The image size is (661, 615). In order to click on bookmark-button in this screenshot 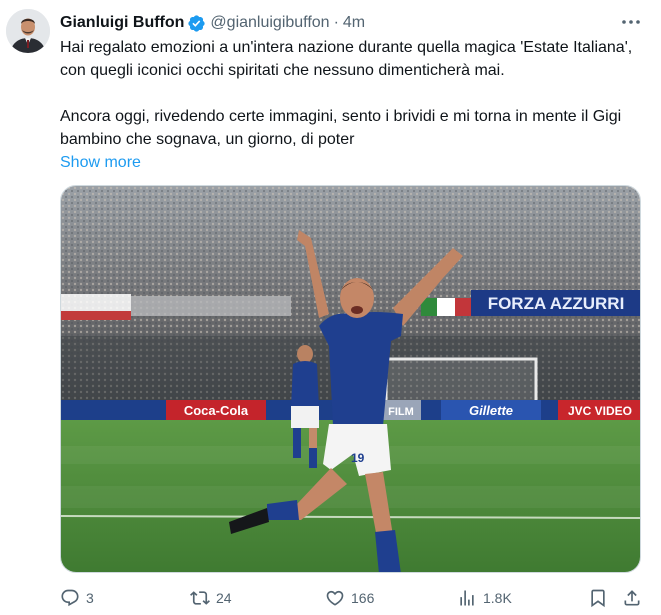, I will do `click(598, 598)`.